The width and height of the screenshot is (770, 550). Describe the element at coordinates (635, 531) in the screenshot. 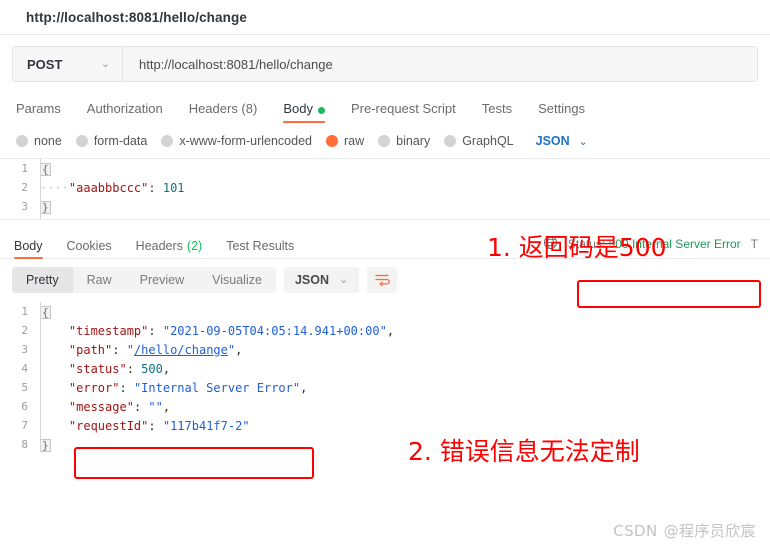

I see `watermark-brand: CSDN` at that location.